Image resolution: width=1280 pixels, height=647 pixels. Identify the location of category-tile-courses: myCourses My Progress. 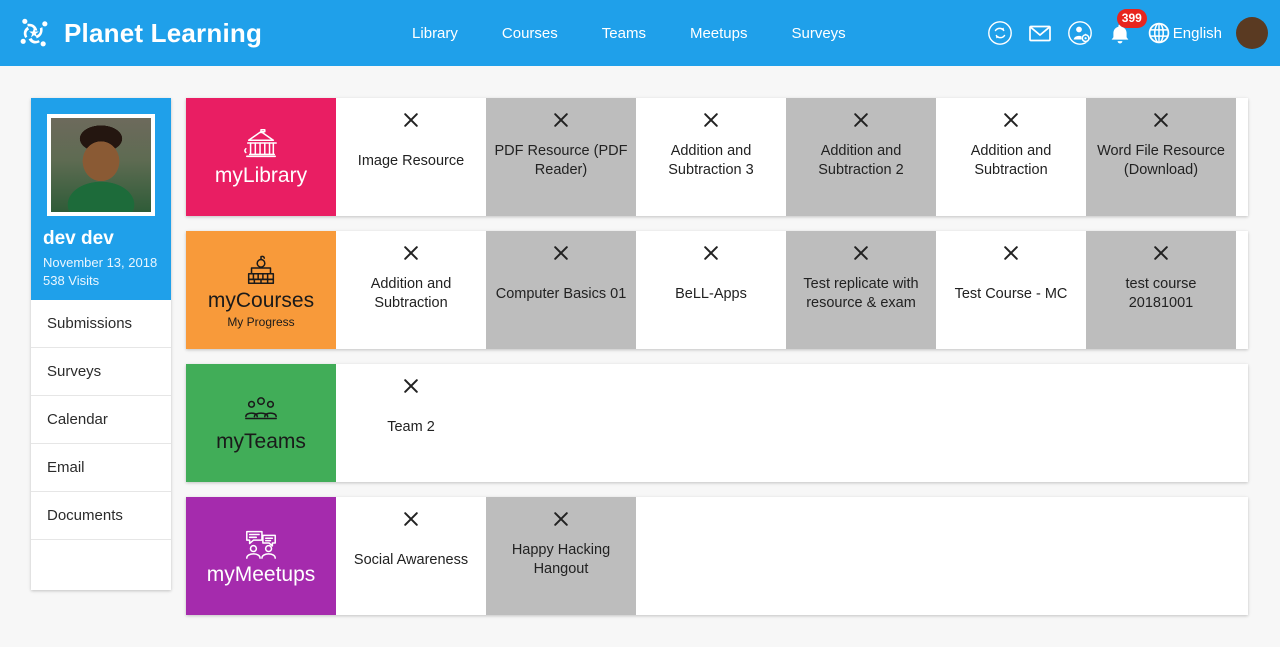
(261, 290).